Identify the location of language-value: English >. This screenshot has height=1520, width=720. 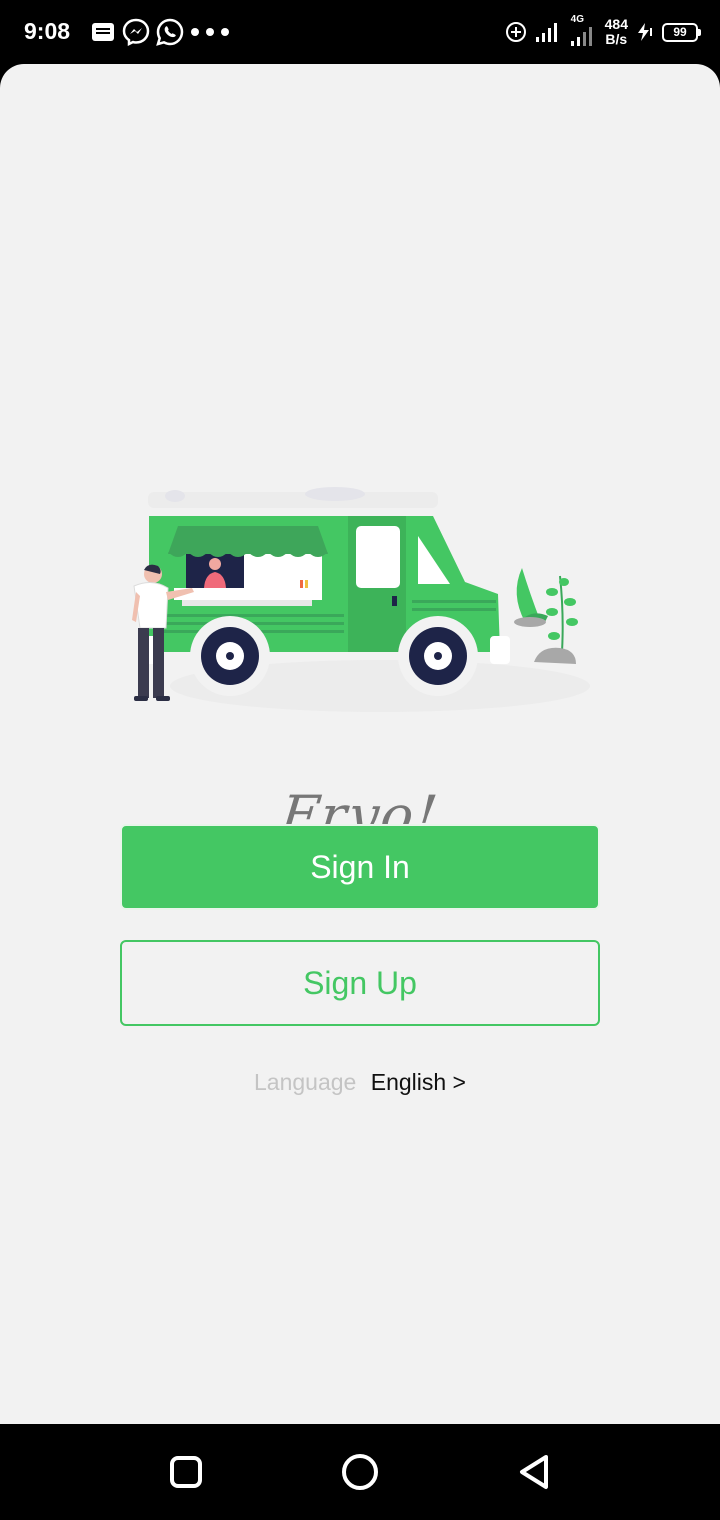
(418, 1082).